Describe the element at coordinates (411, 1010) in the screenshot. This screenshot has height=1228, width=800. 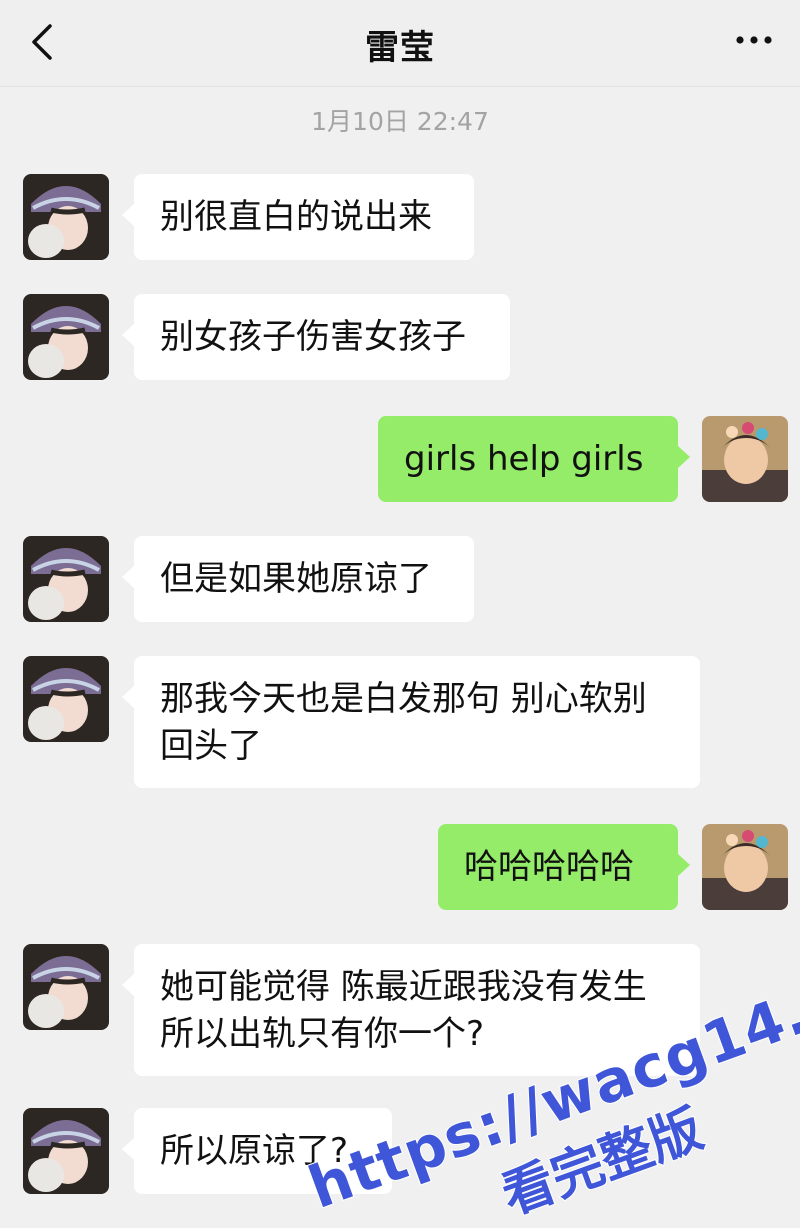
I see `message-bubble-incoming: 她可能觉得 陈最近跟我没有发生 所以出轨只有你一个?` at that location.